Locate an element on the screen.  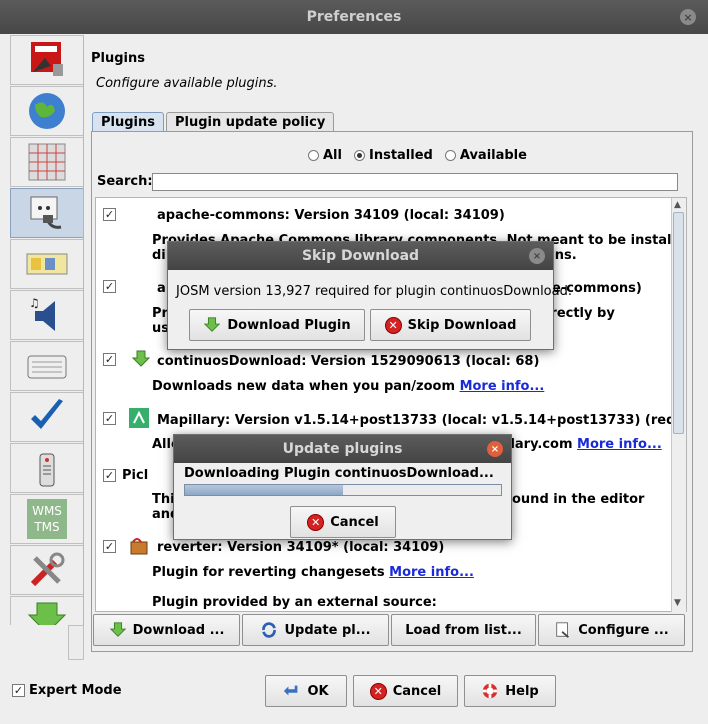
page-subtitle: Configure available plugins. is located at coordinates (187, 83).